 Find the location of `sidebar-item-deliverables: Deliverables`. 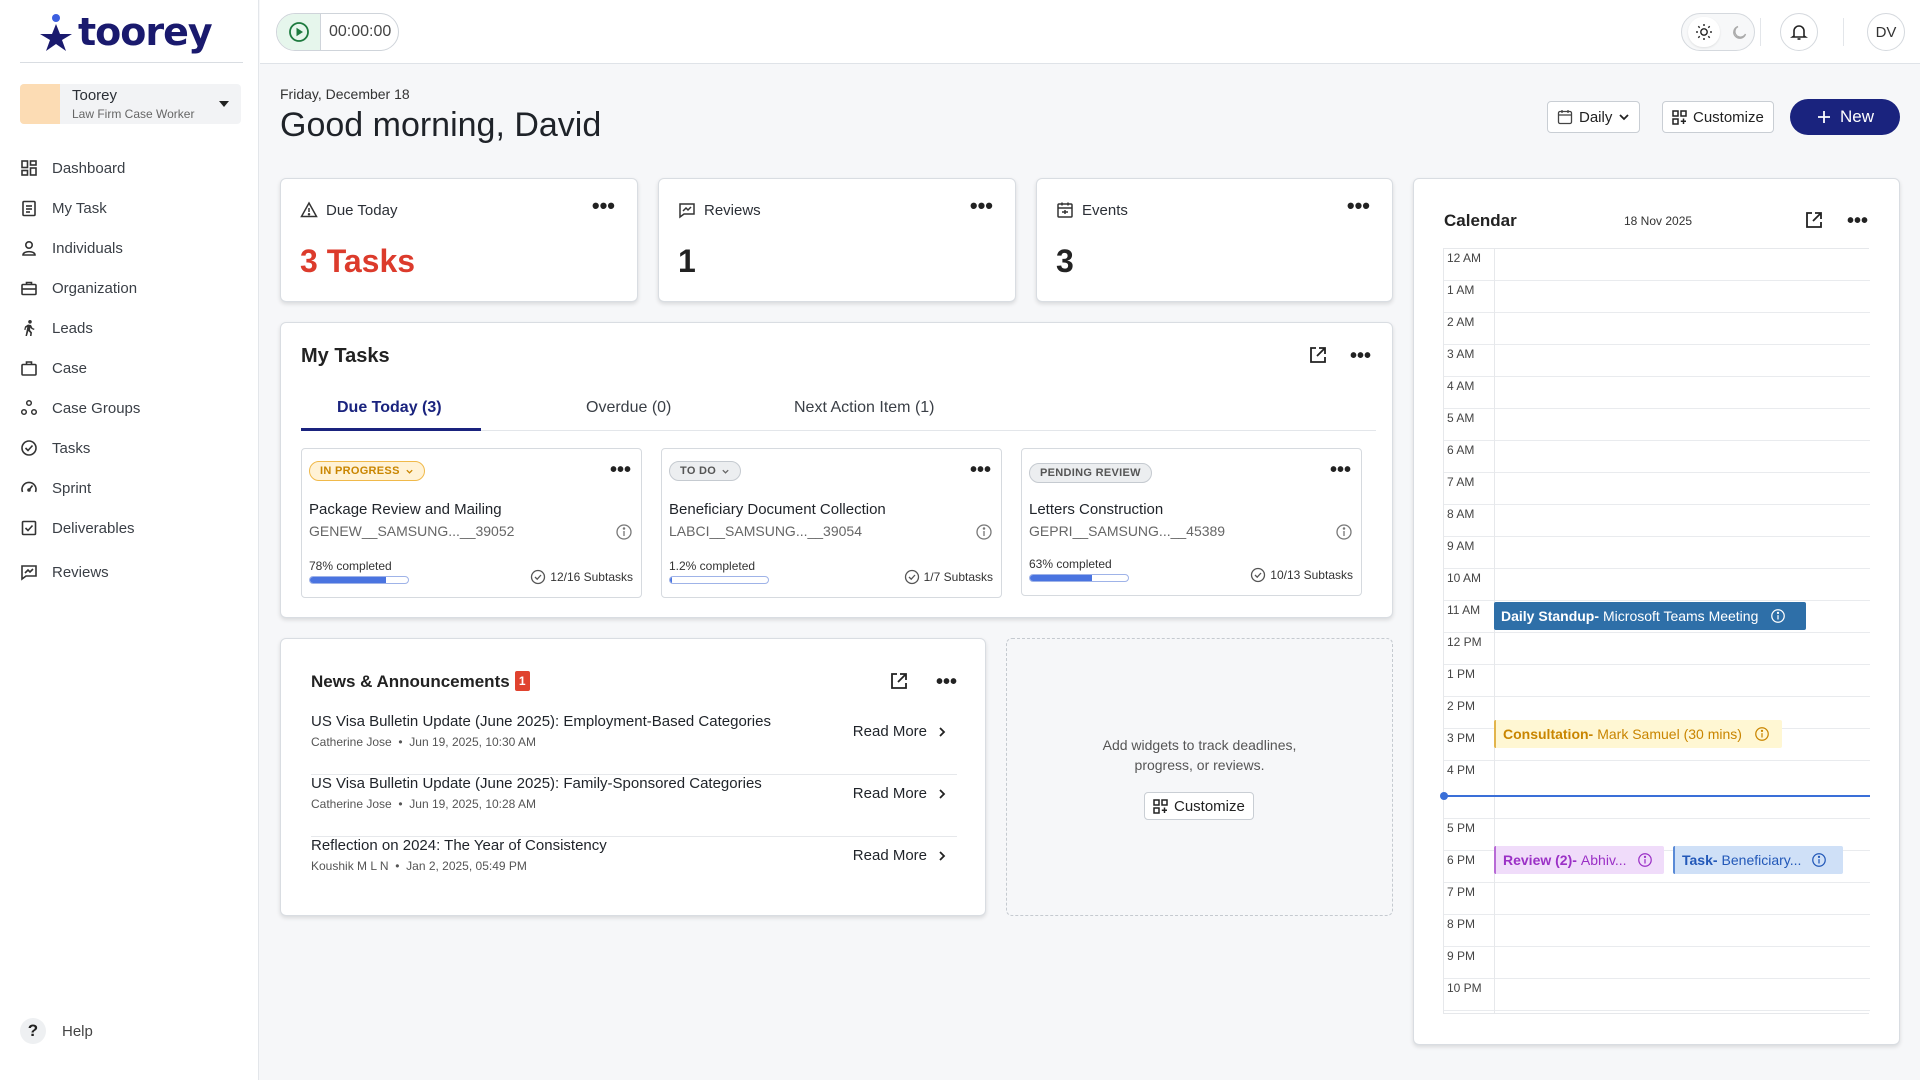

sidebar-item-deliverables: Deliverables is located at coordinates (130, 528).